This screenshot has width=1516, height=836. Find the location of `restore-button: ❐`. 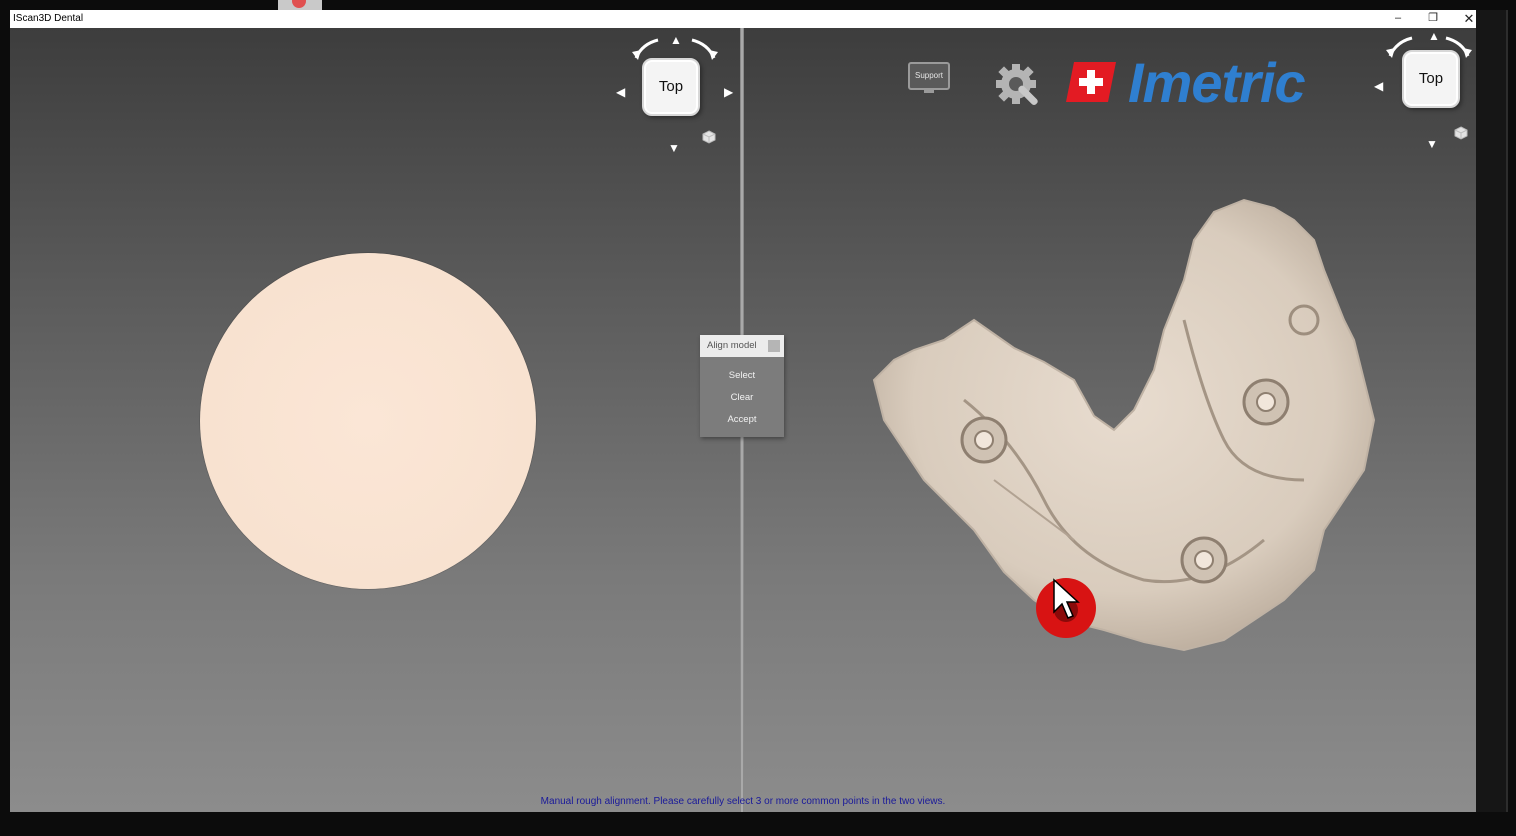

restore-button: ❐ is located at coordinates (1433, 19).